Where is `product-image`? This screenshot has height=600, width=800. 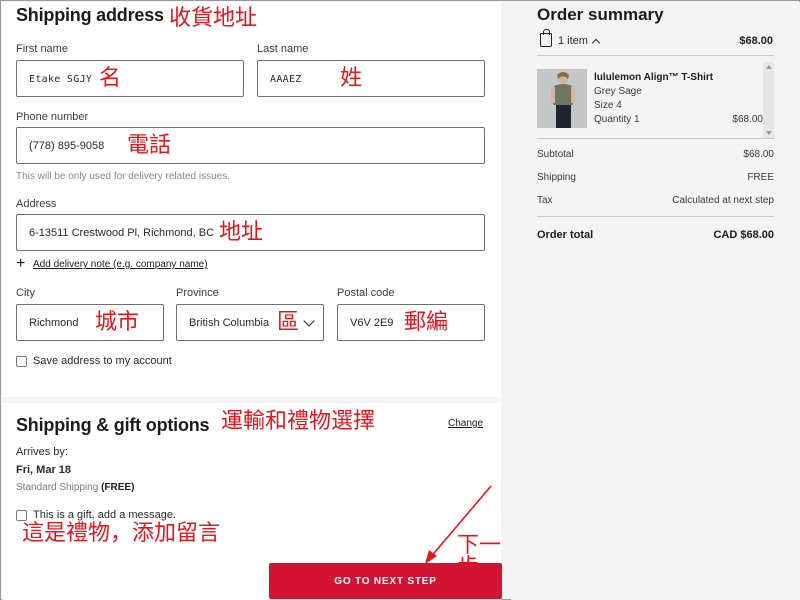 product-image is located at coordinates (562, 98).